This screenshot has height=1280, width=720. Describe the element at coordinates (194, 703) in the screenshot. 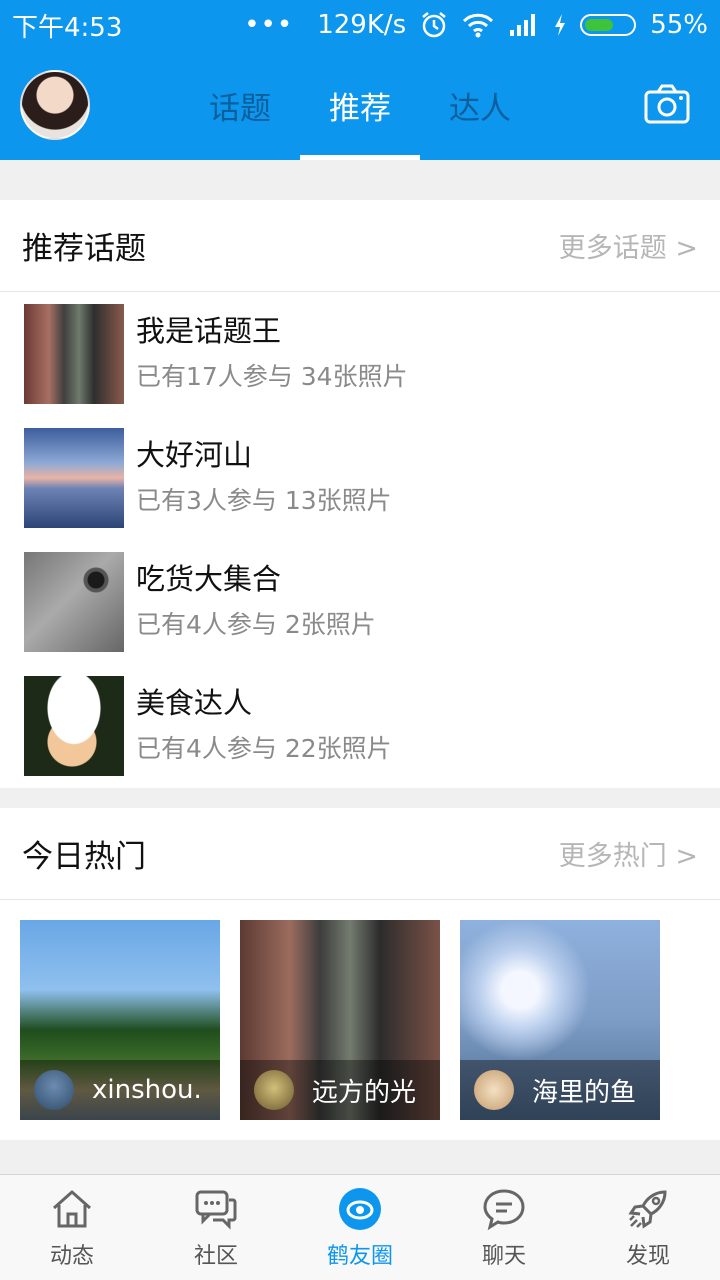

I see `topic-name: 美食达人` at that location.